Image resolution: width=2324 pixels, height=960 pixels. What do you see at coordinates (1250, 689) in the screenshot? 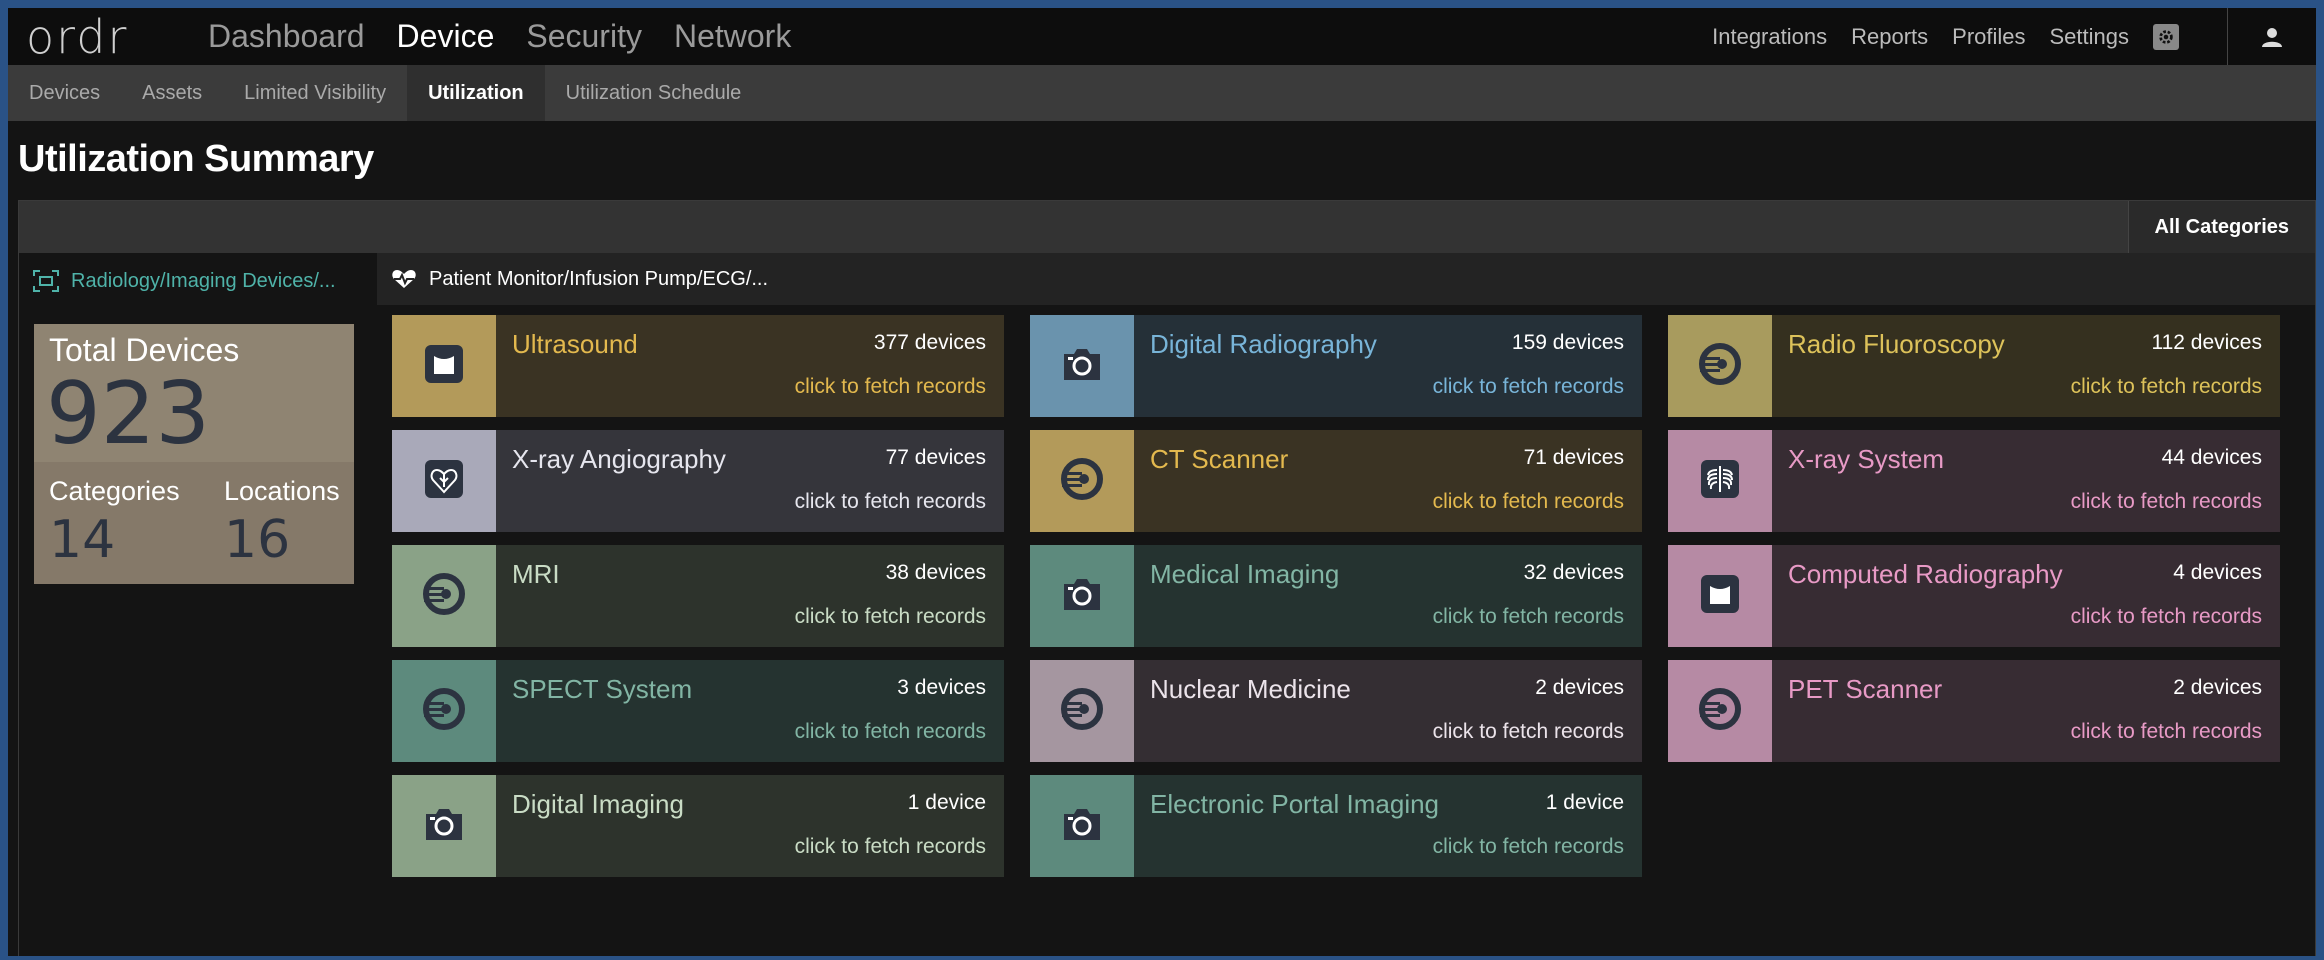
I see `category-name: Nuclear Medicine` at bounding box center [1250, 689].